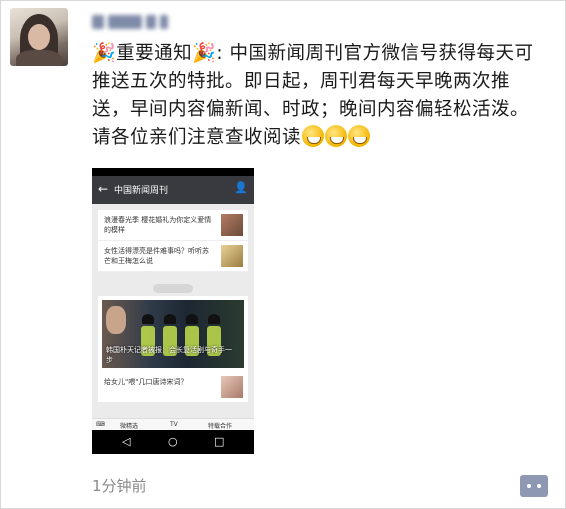  What do you see at coordinates (103, 189) in the screenshot?
I see `back-arrow-icon: ←` at bounding box center [103, 189].